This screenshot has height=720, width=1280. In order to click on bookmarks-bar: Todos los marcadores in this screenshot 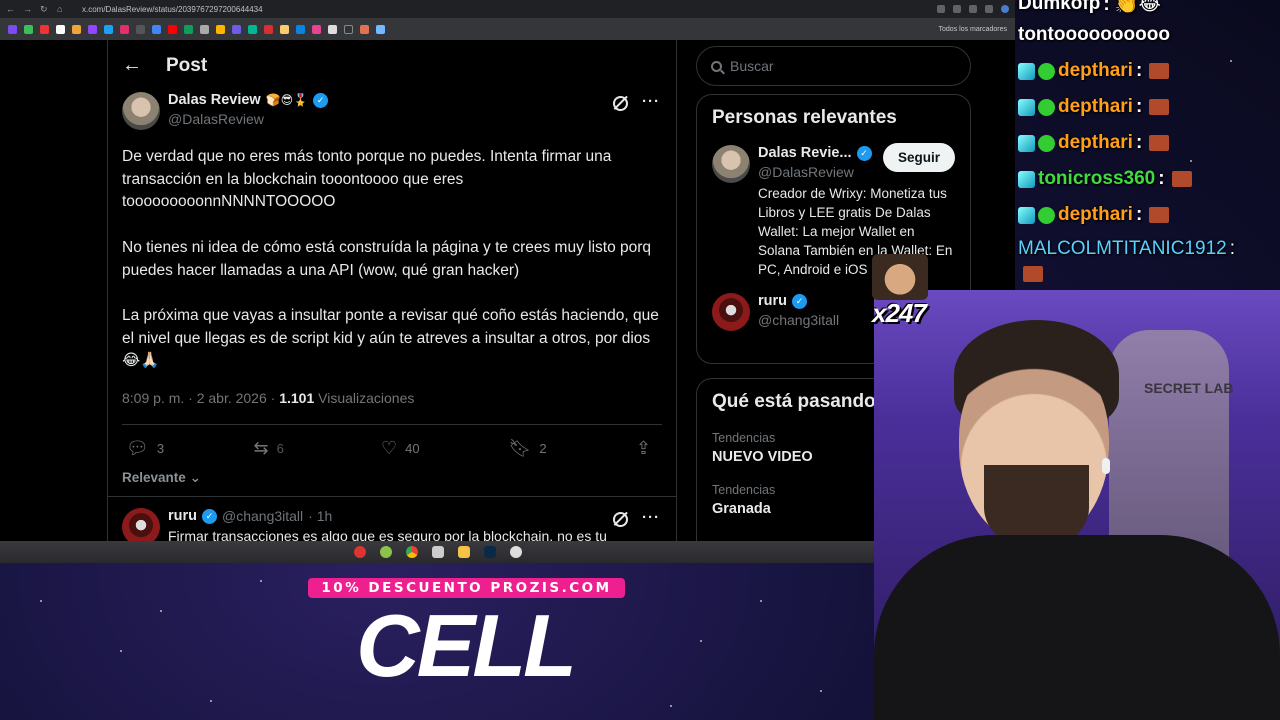, I will do `click(507, 29)`.